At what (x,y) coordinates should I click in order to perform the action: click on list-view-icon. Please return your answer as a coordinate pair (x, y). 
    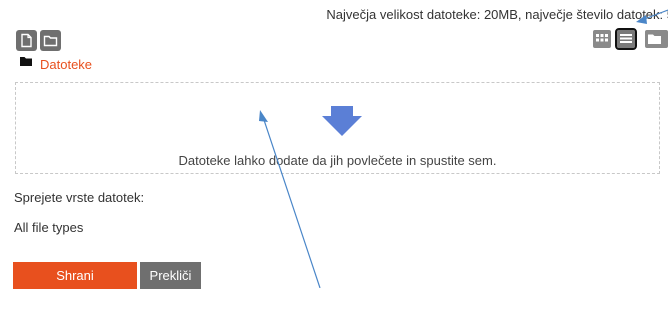
    Looking at the image, I should click on (626, 38).